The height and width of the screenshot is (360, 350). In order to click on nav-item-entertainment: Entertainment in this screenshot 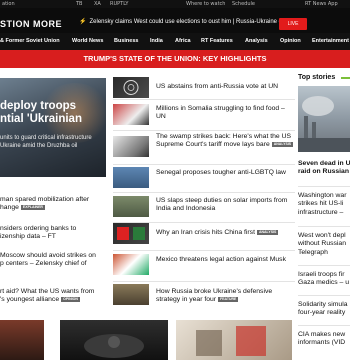, I will do `click(330, 41)`.